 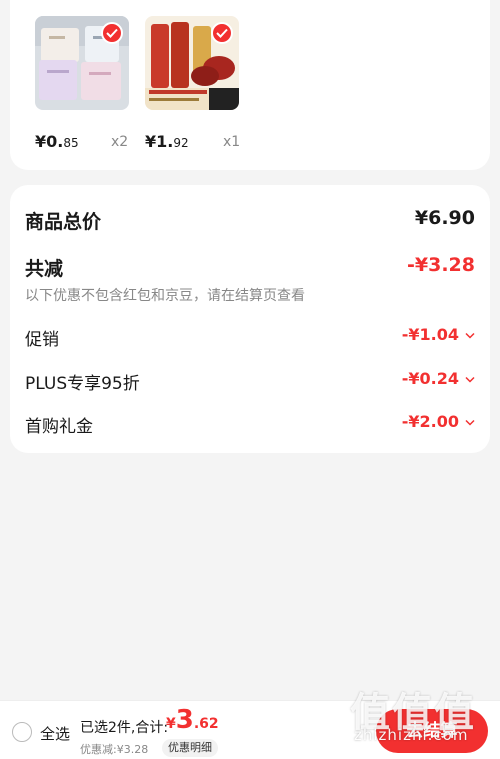 What do you see at coordinates (232, 142) in the screenshot?
I see `product-quantity: x1` at bounding box center [232, 142].